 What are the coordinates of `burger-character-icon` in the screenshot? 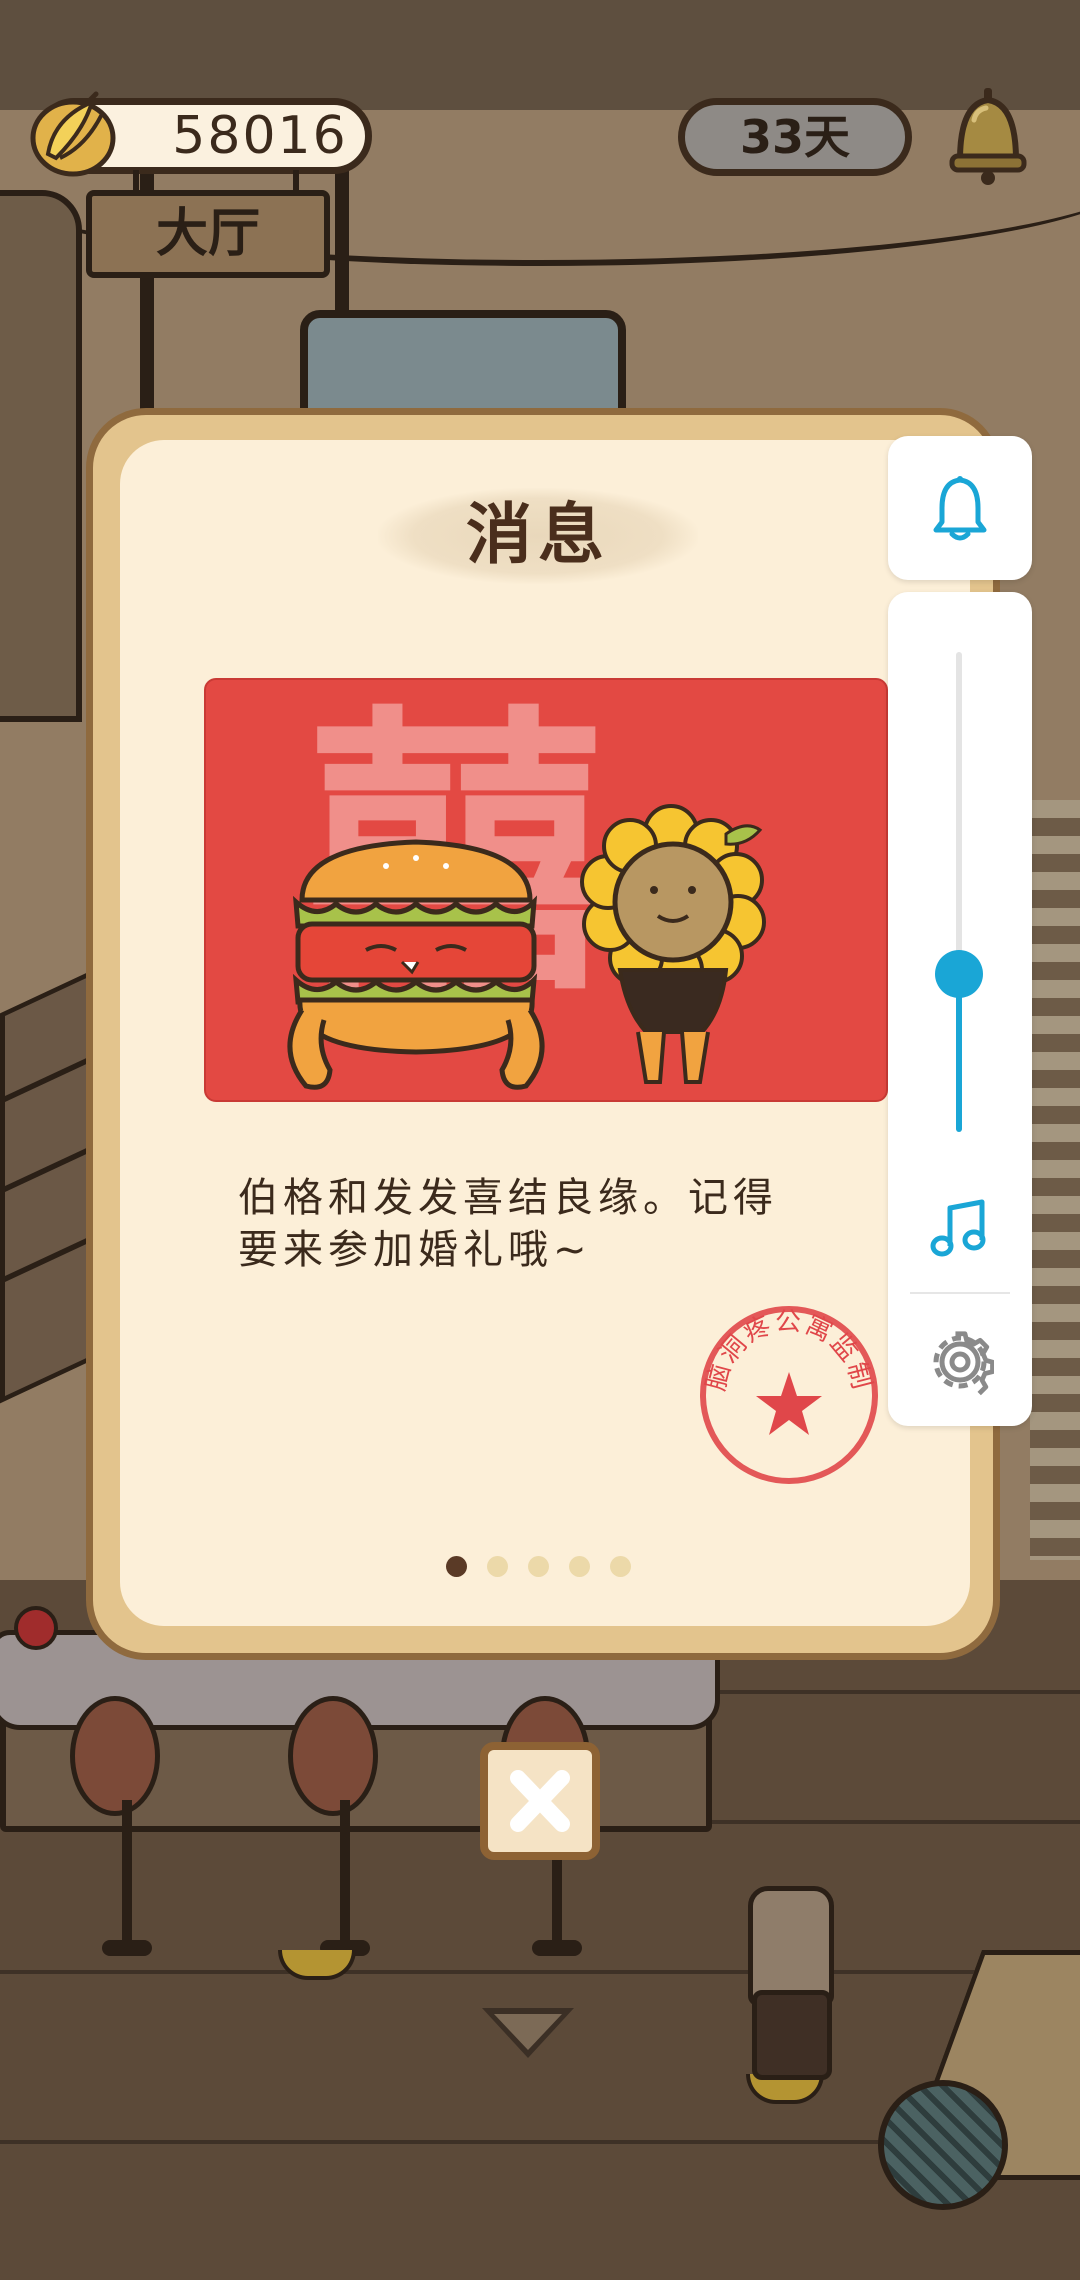 It's located at (416, 964).